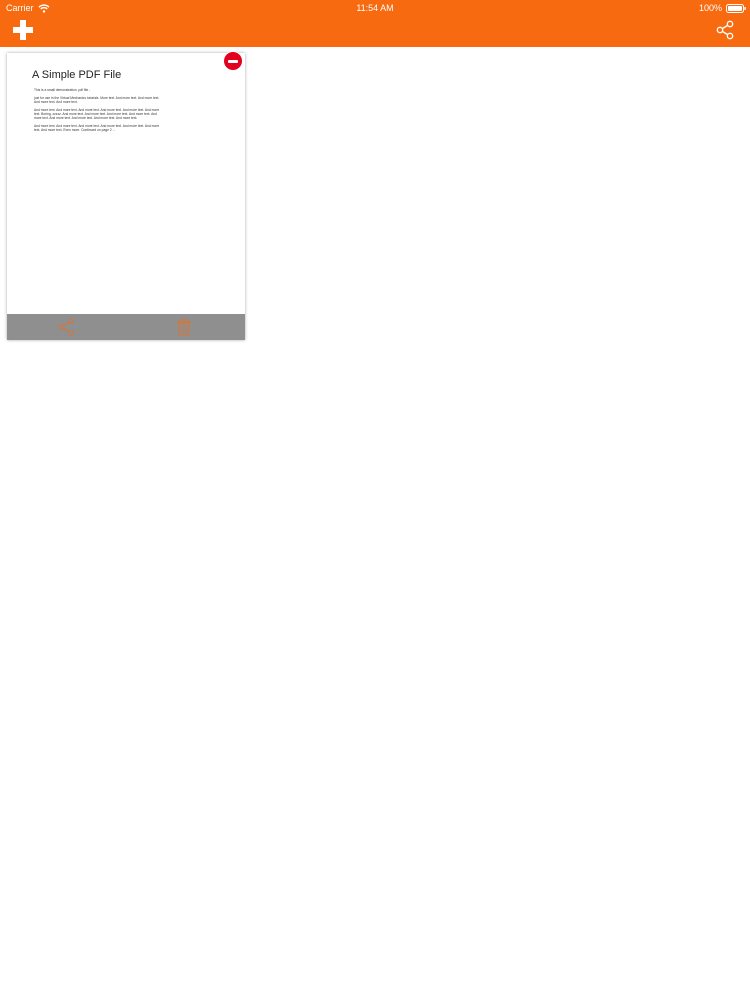 This screenshot has height=1000, width=750. I want to click on status-time: 11:54 AM, so click(375, 8).